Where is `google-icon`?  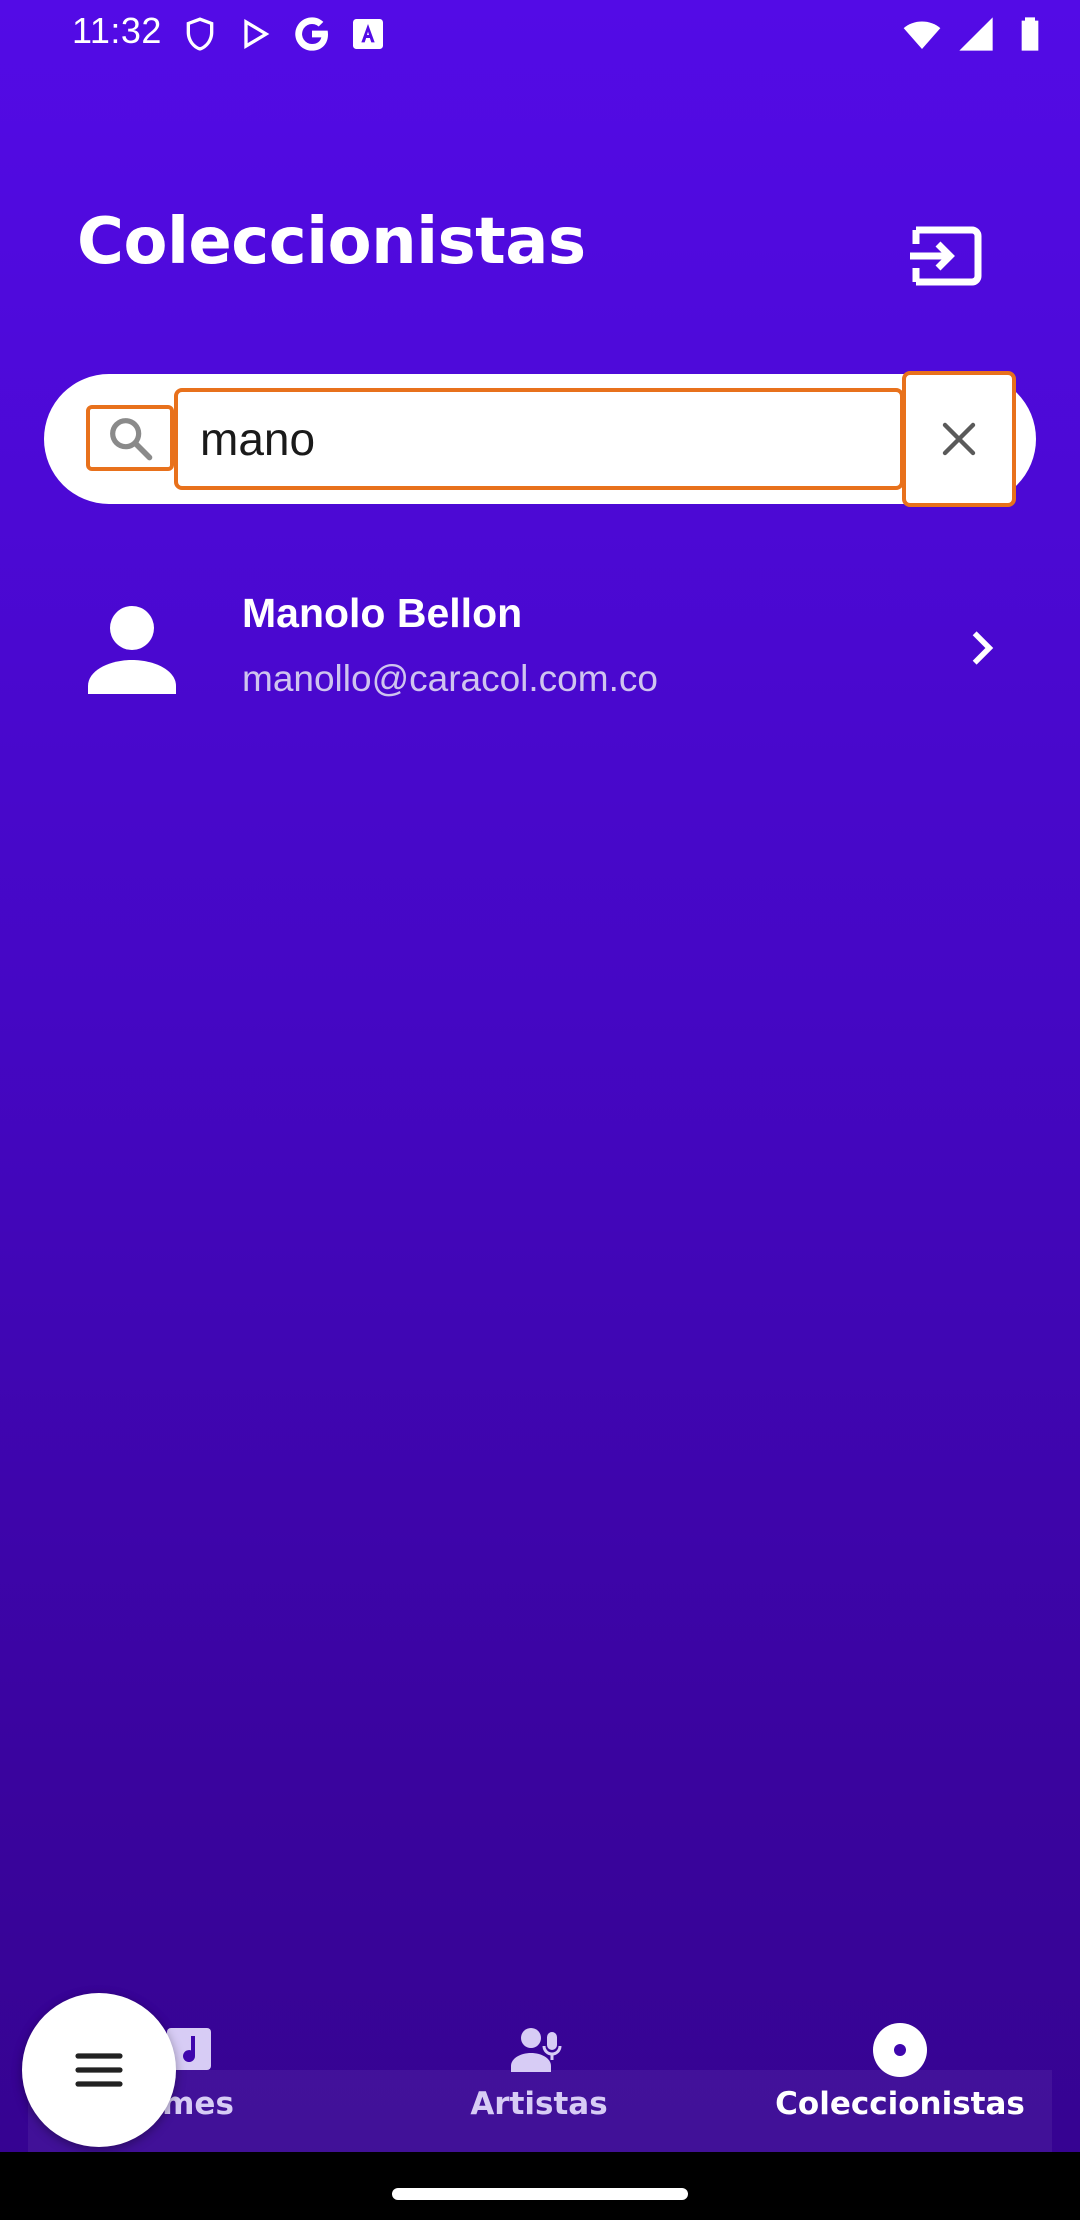
google-icon is located at coordinates (311, 34).